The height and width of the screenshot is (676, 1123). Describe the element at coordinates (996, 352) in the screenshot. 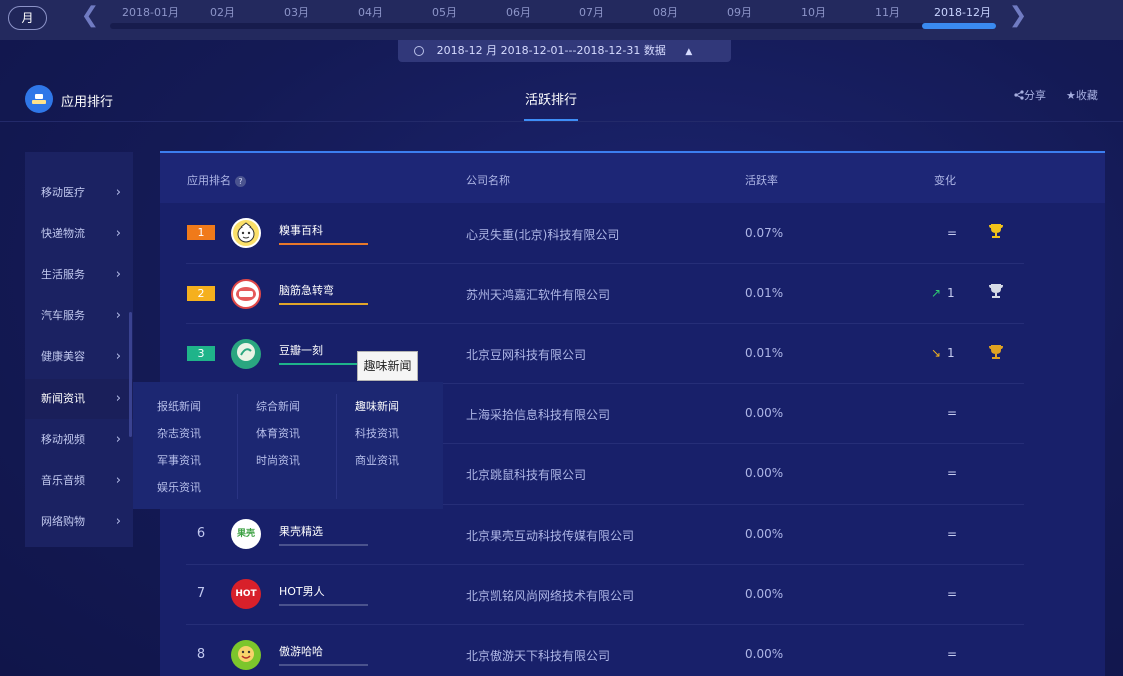

I see `bronze-trophy-icon` at that location.